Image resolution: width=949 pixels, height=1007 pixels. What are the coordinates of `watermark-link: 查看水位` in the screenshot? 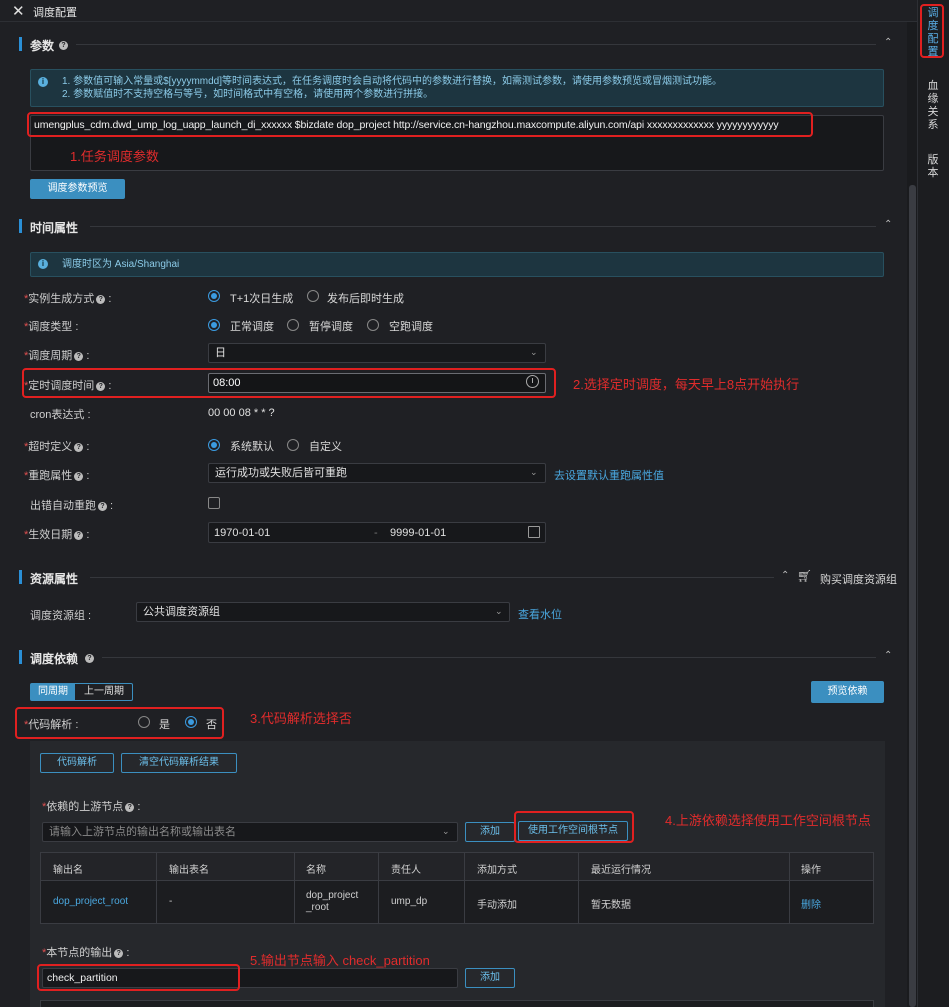 It's located at (540, 614).